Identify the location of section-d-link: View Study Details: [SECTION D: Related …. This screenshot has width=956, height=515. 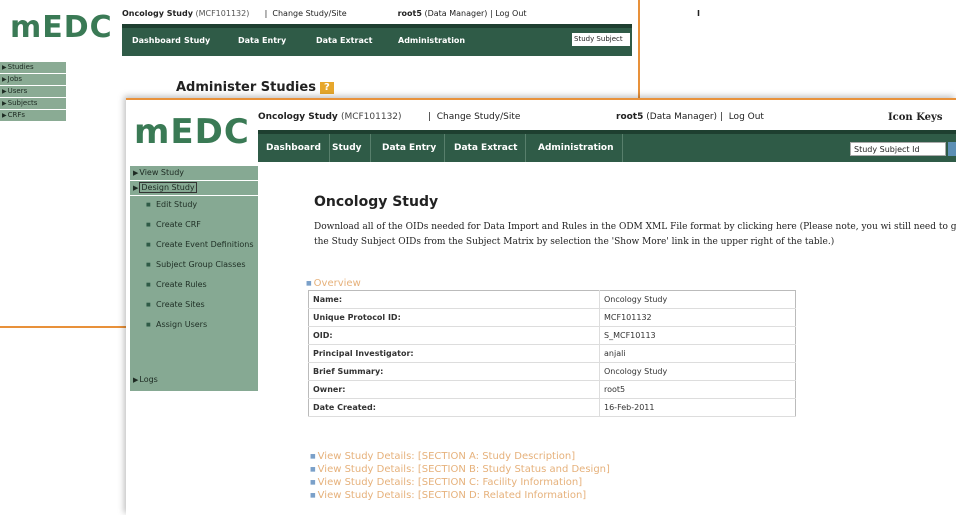
(460, 495).